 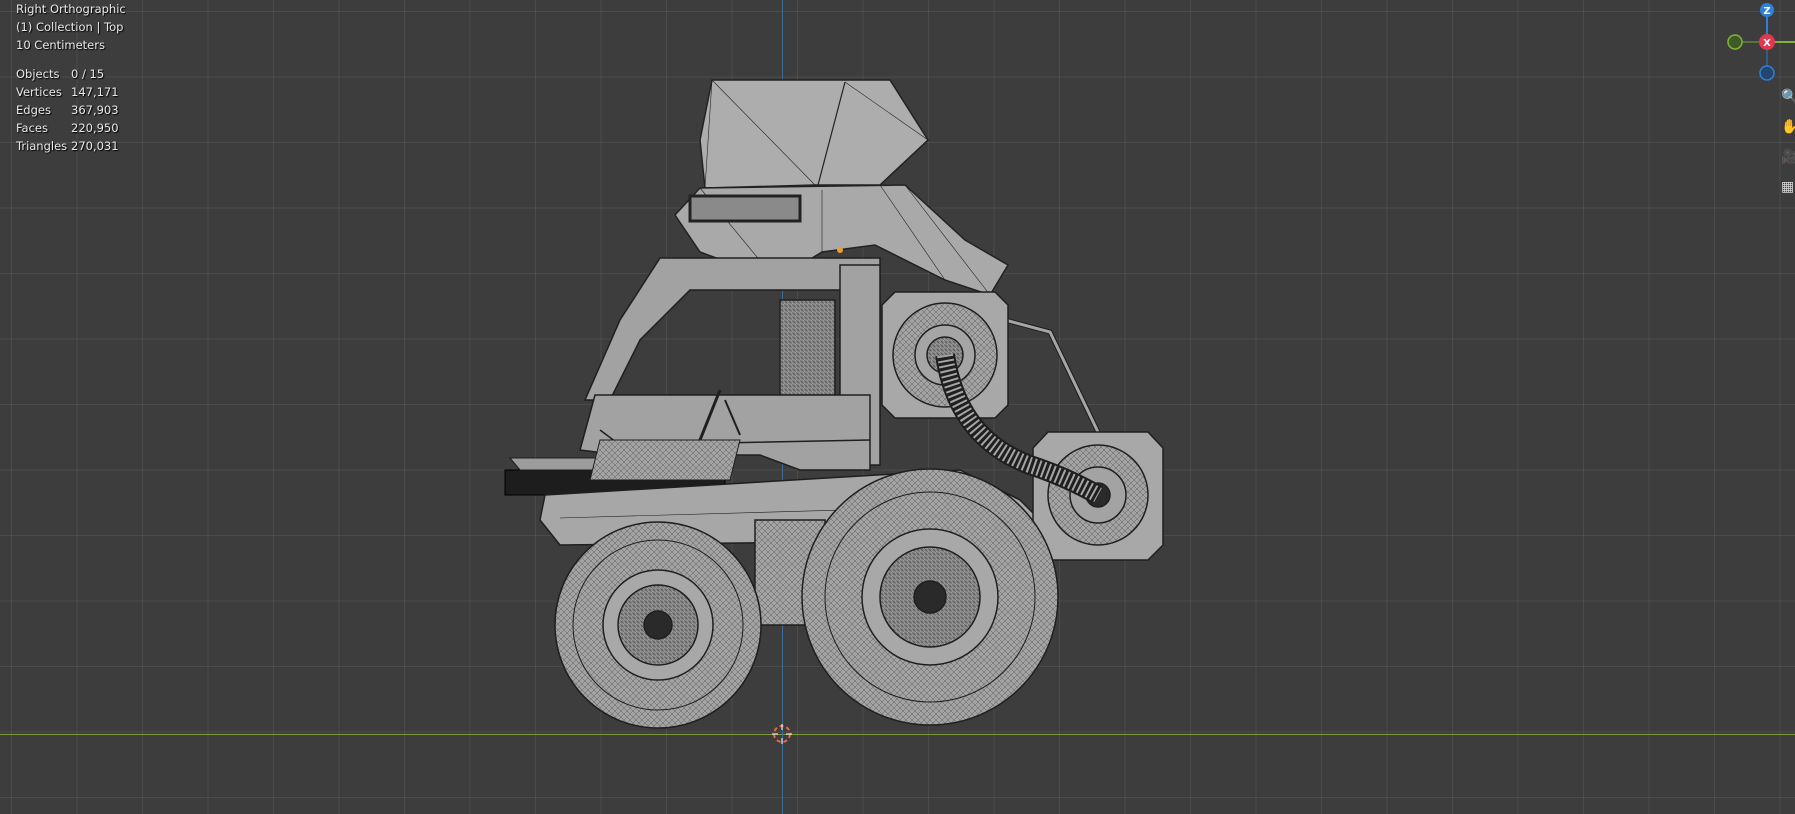 What do you see at coordinates (730, 364) in the screenshot?
I see `cab-frame` at bounding box center [730, 364].